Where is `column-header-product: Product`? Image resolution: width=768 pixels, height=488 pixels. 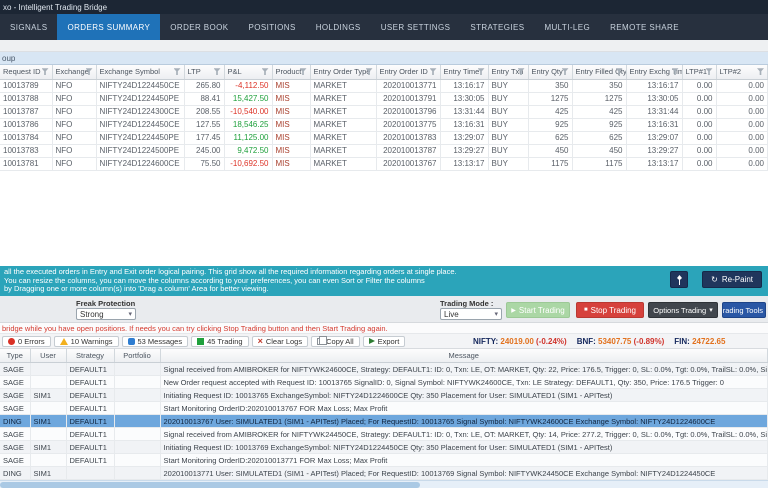
column-header-product: Product is located at coordinates (291, 72).